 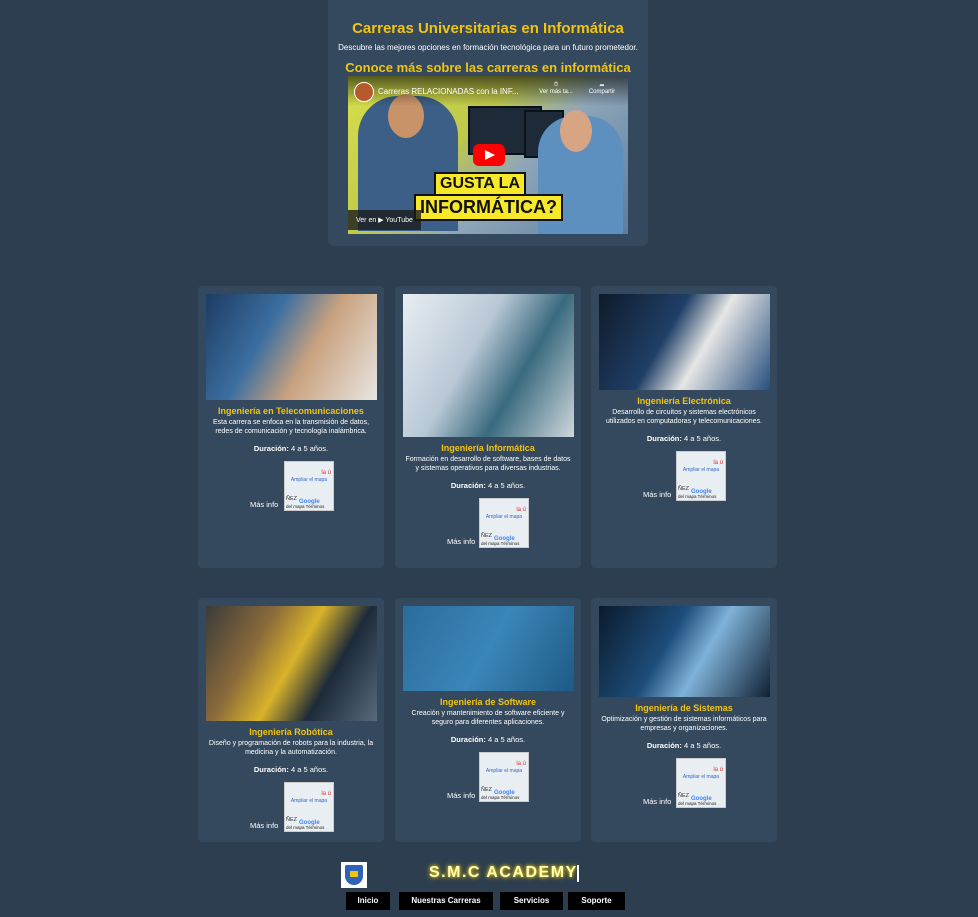 What do you see at coordinates (488, 207) in the screenshot?
I see `thumbnail-banner: INFORMÁTICA?` at bounding box center [488, 207].